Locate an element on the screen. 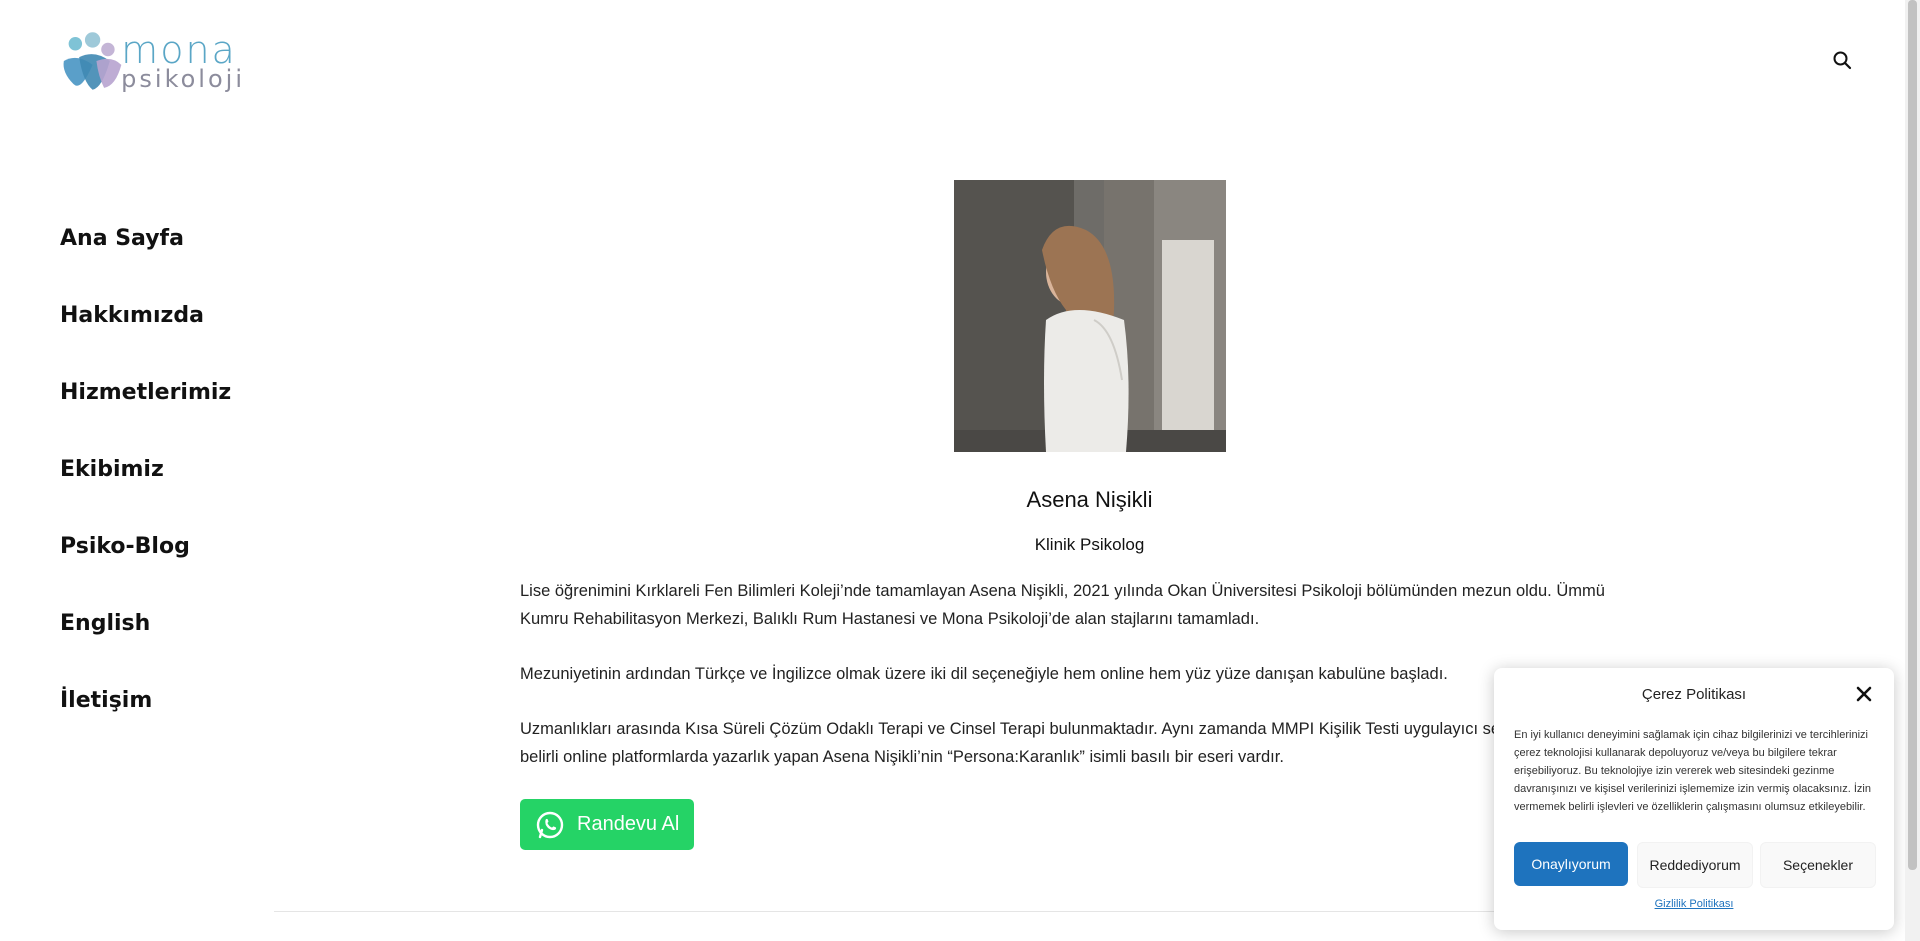 The height and width of the screenshot is (941, 1920). logo-sub: psikoloji is located at coordinates (183, 79).